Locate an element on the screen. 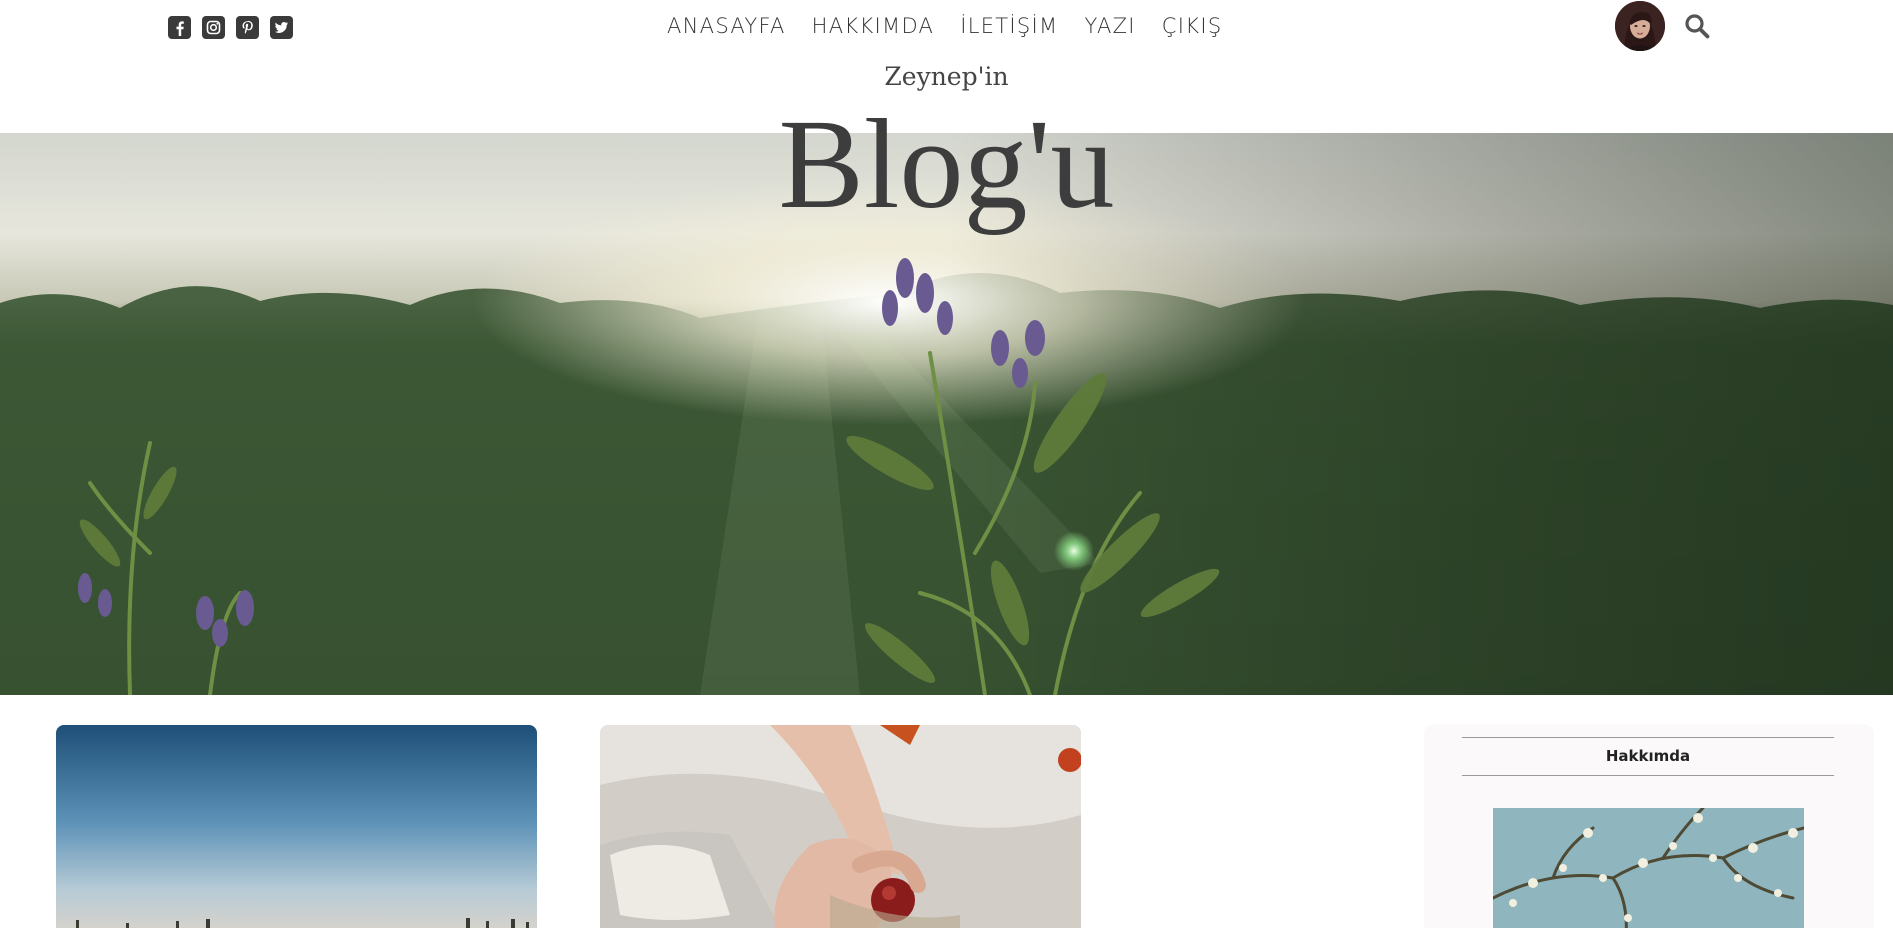  instagram-icon is located at coordinates (213, 27).